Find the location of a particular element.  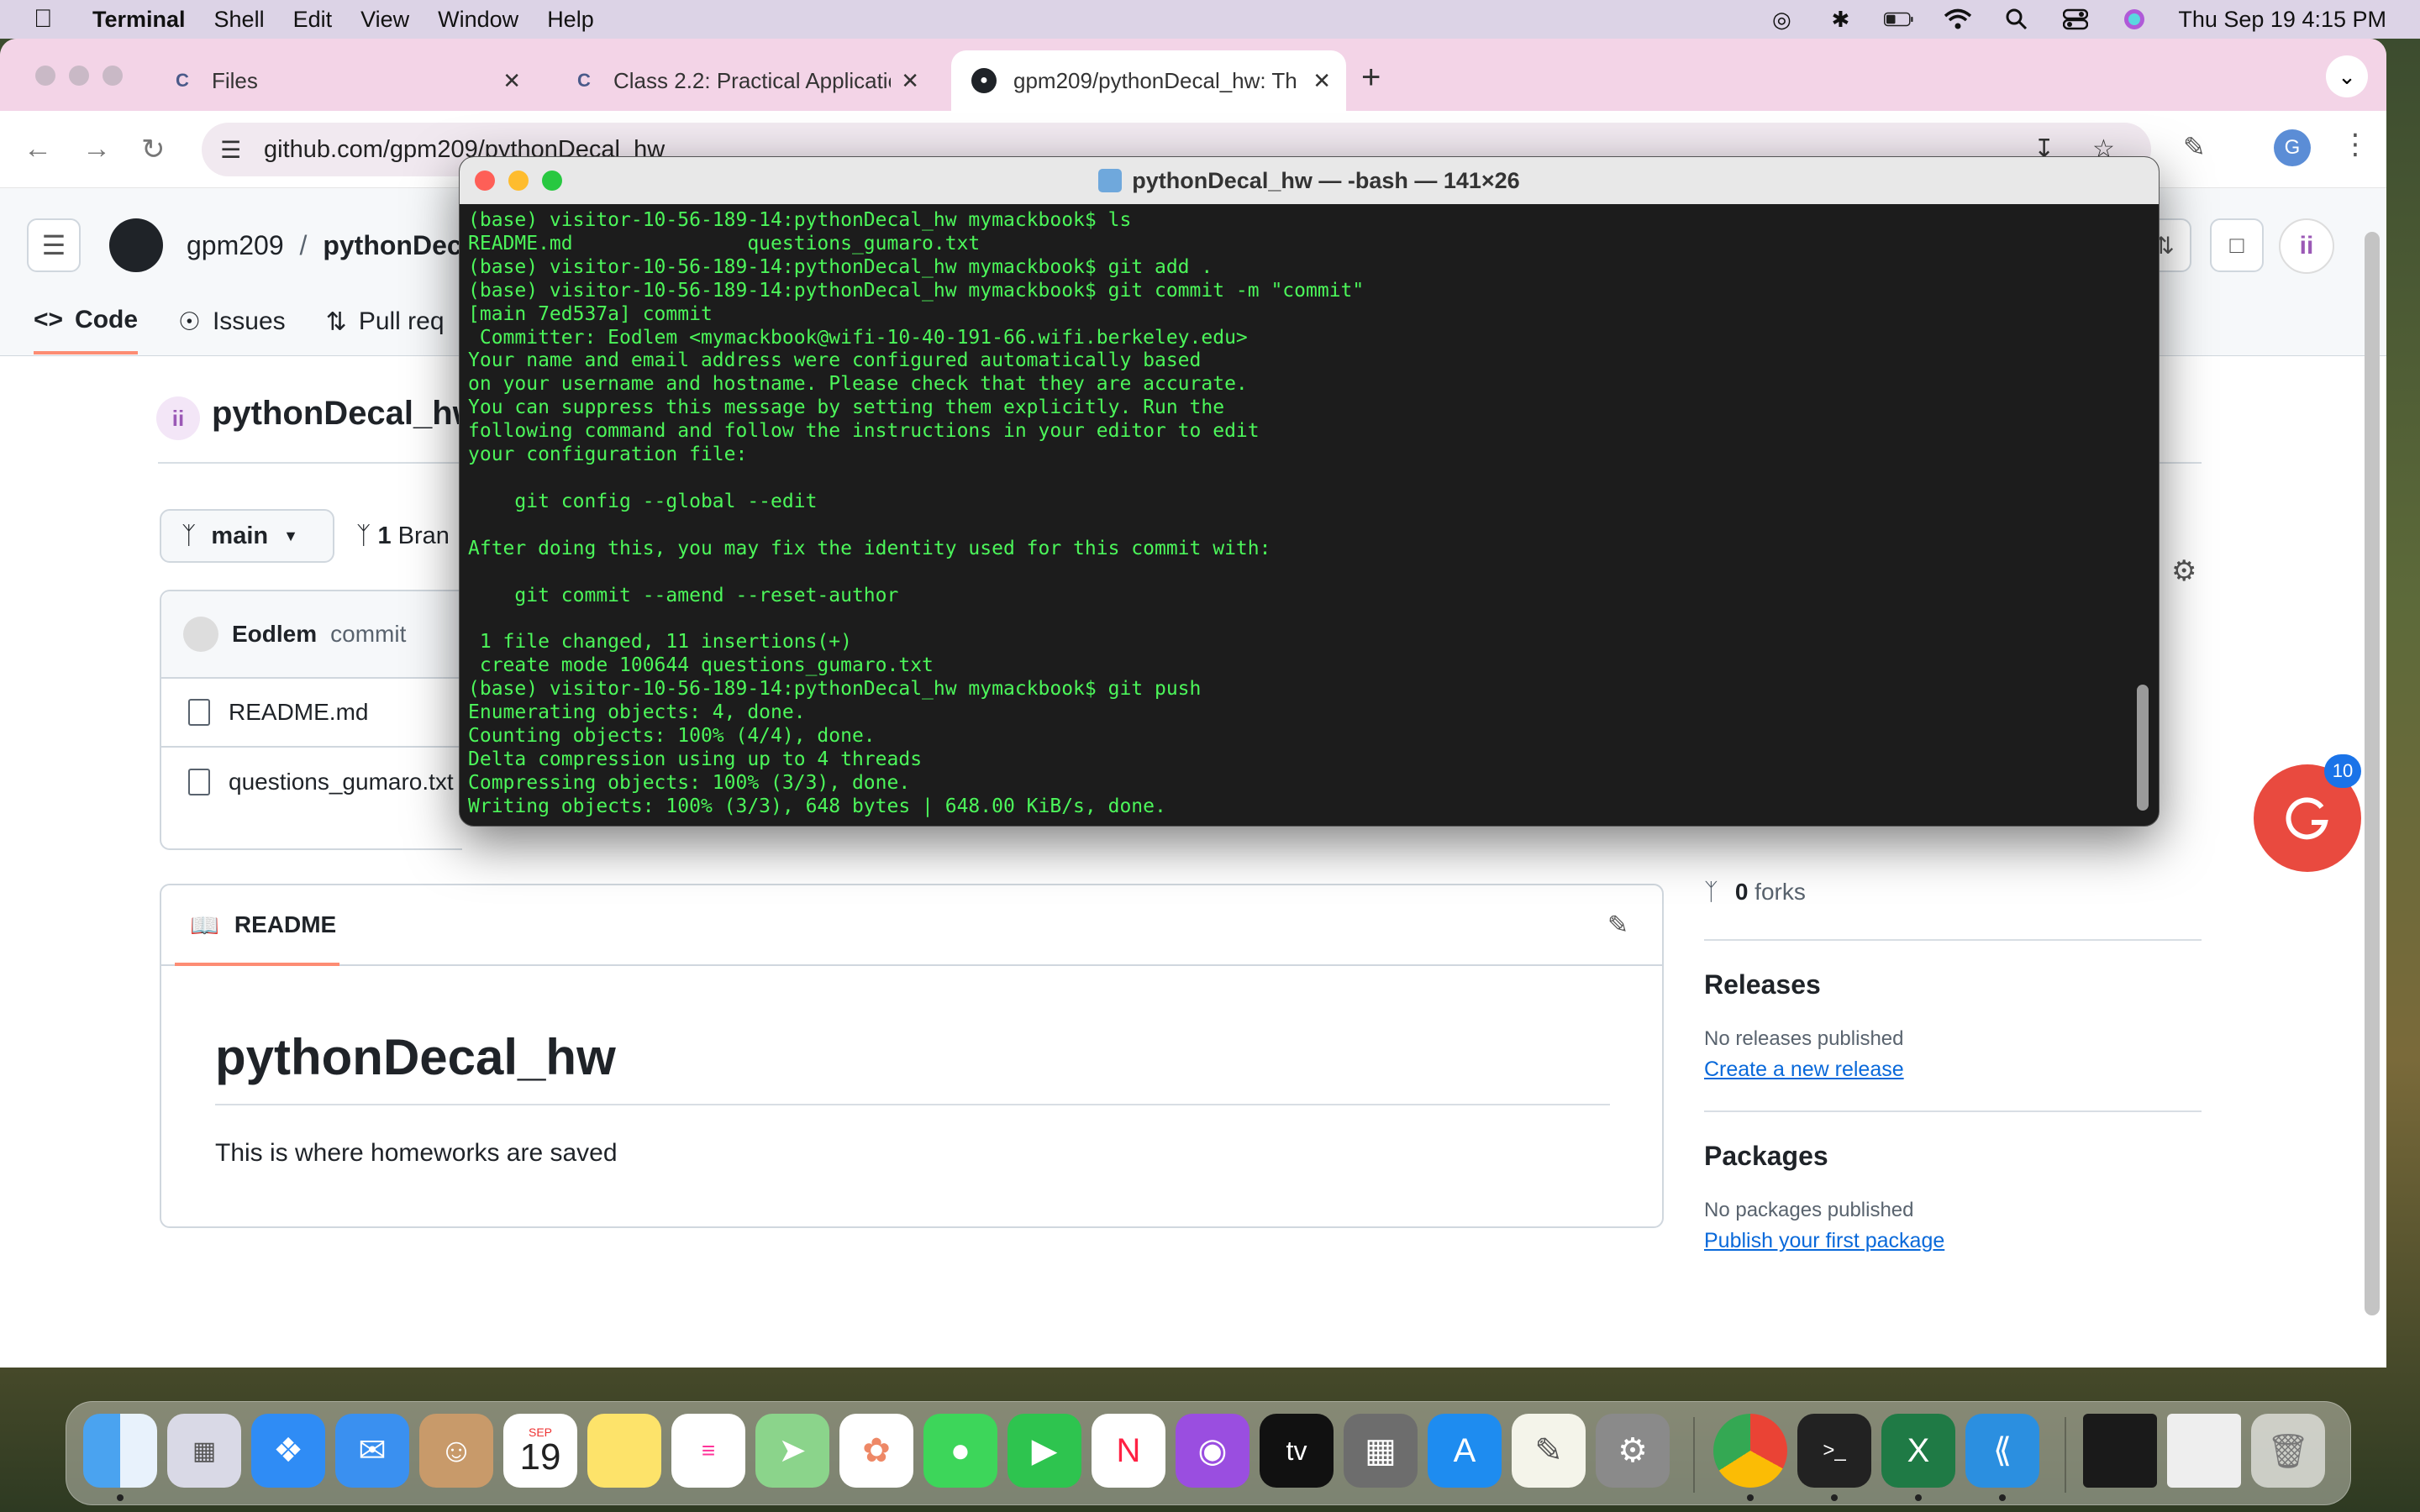

divider is located at coordinates (1953, 940).